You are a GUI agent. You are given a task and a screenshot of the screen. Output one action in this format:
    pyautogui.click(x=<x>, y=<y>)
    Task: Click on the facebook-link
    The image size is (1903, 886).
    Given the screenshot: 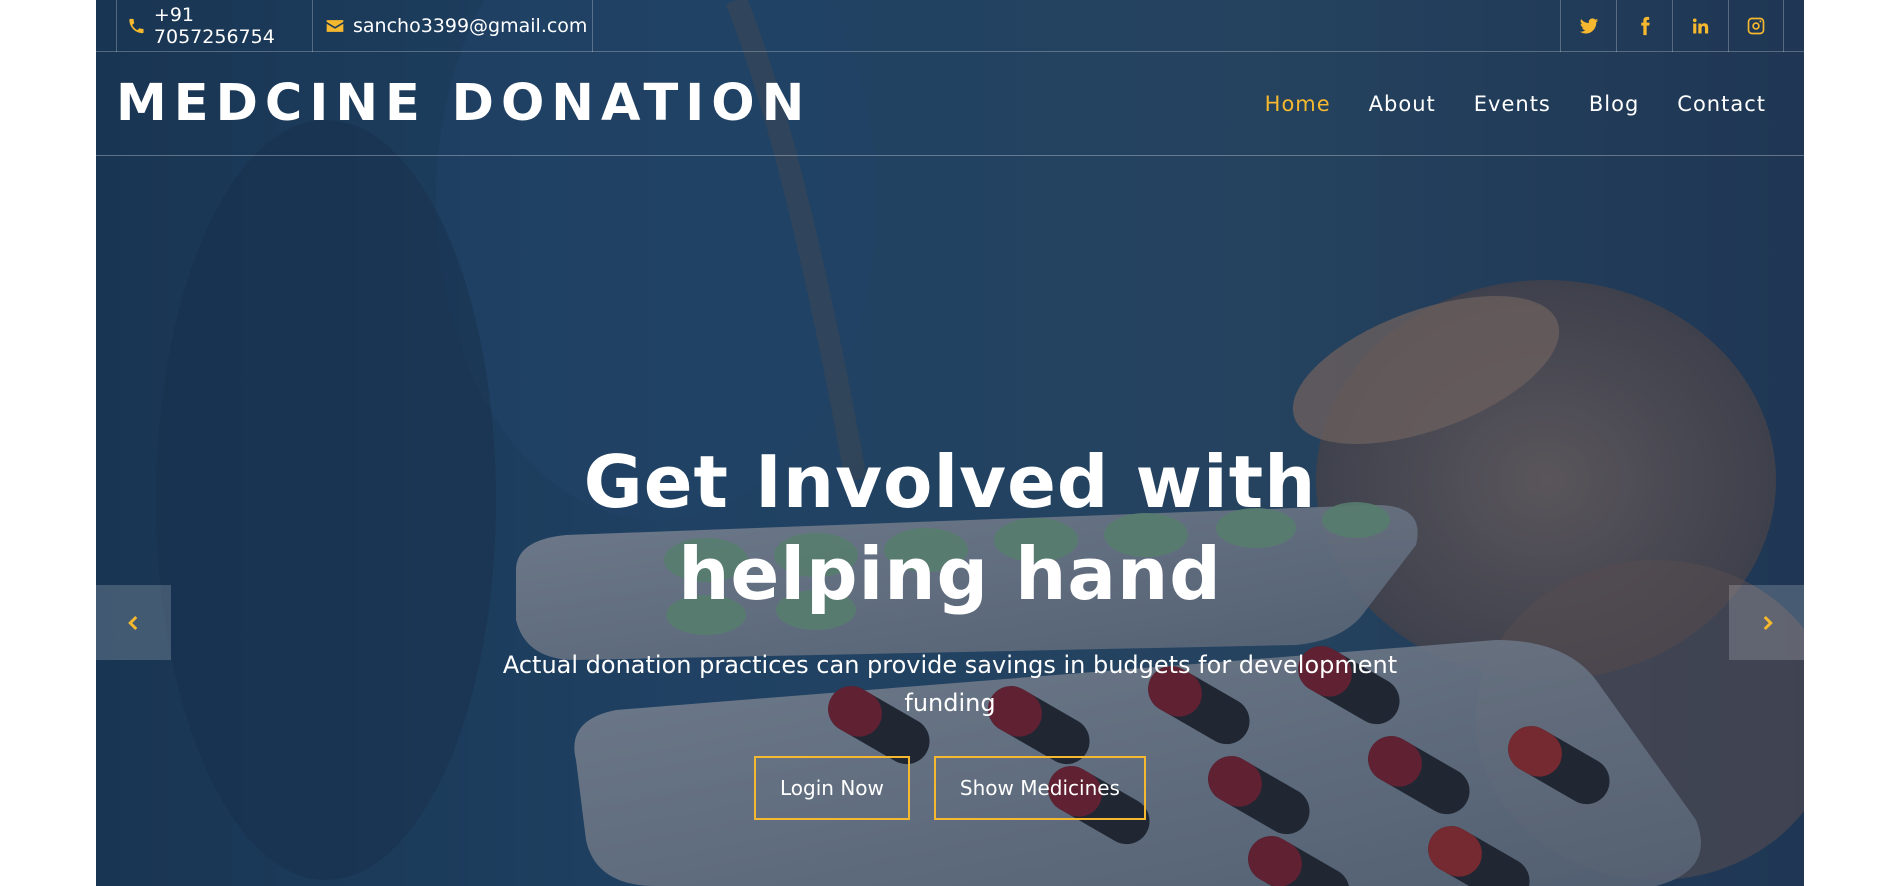 What is the action you would take?
    pyautogui.click(x=1644, y=26)
    